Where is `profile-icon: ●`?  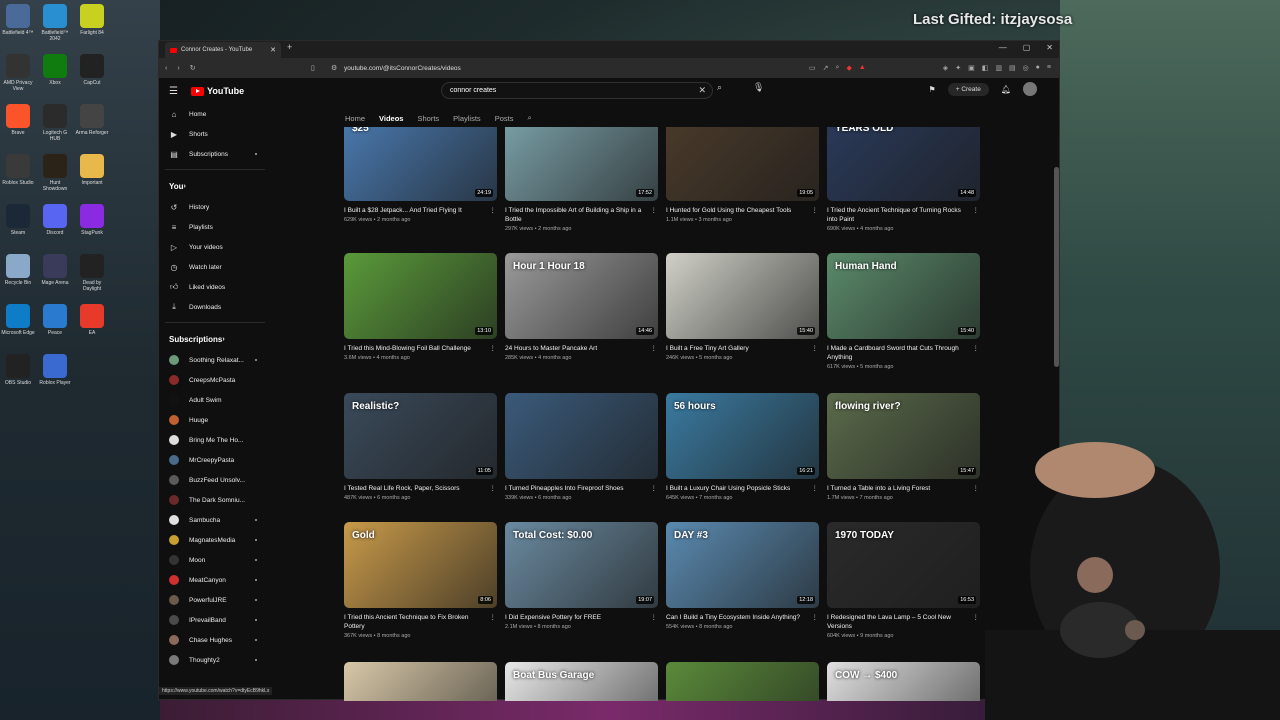
profile-icon: ● is located at coordinates (1038, 68).